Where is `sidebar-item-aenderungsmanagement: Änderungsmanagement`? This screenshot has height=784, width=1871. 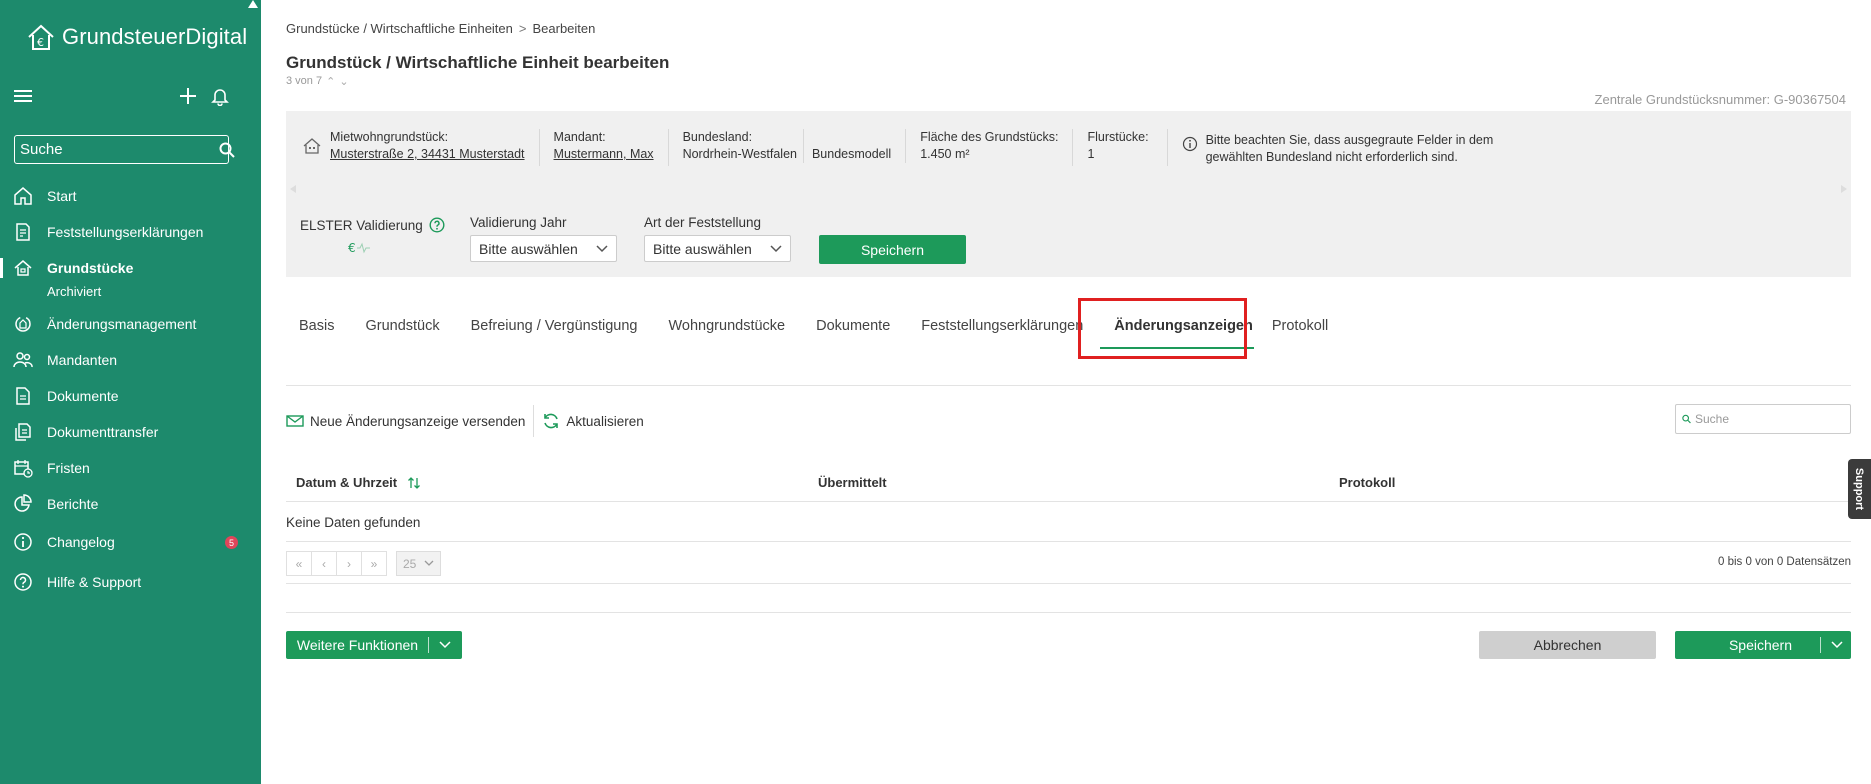 sidebar-item-aenderungsmanagement: Änderungsmanagement is located at coordinates (130, 324).